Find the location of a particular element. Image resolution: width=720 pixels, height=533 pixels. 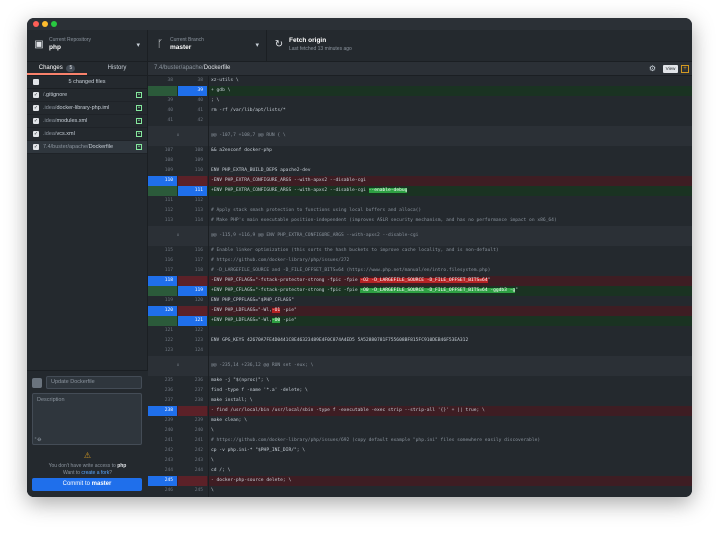

old-line-number: 247 is located at coordinates (162, 496).